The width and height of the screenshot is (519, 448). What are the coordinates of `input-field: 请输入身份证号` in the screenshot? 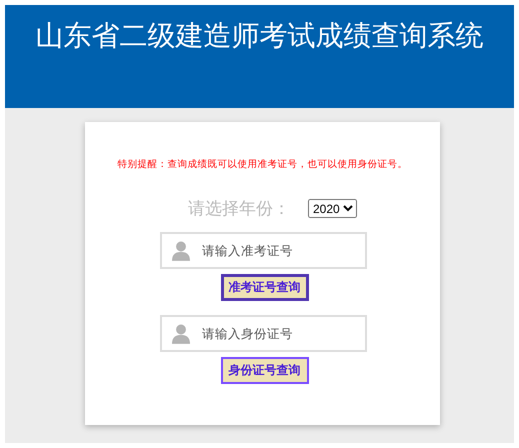 It's located at (263, 333).